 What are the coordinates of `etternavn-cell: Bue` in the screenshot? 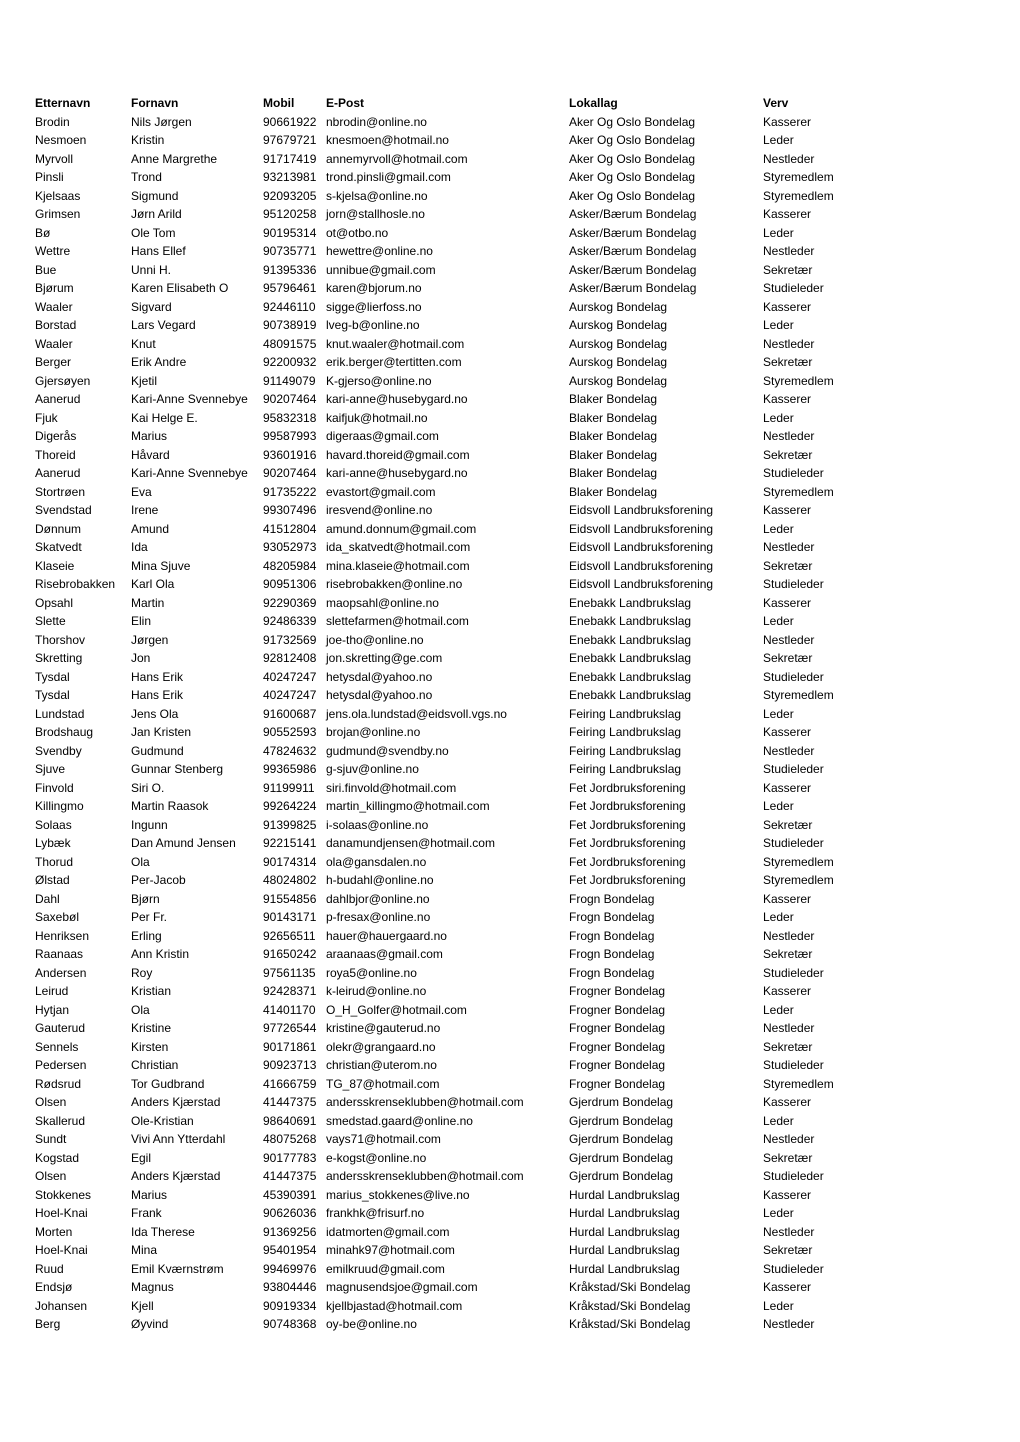 It's located at (46, 269).